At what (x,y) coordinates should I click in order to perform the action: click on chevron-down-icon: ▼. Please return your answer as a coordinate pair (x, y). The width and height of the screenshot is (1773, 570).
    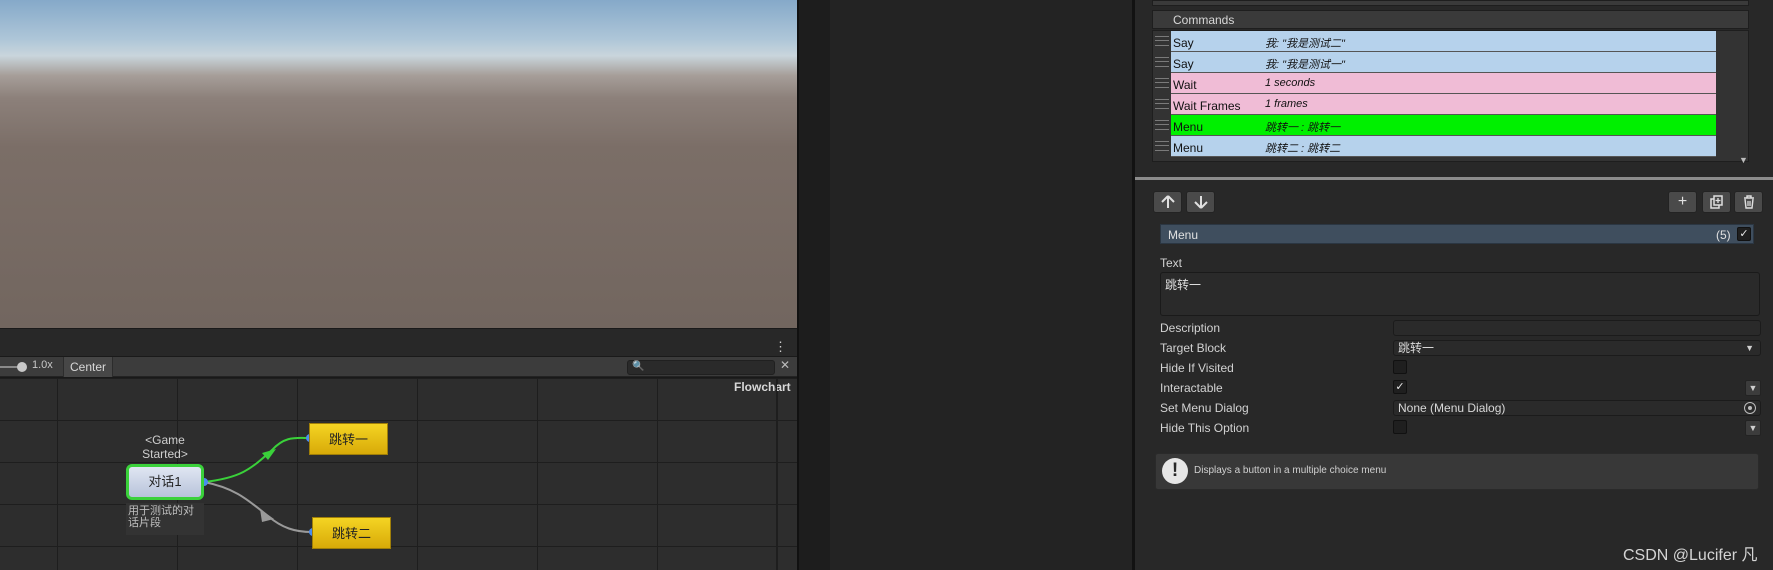
    Looking at the image, I should click on (1749, 348).